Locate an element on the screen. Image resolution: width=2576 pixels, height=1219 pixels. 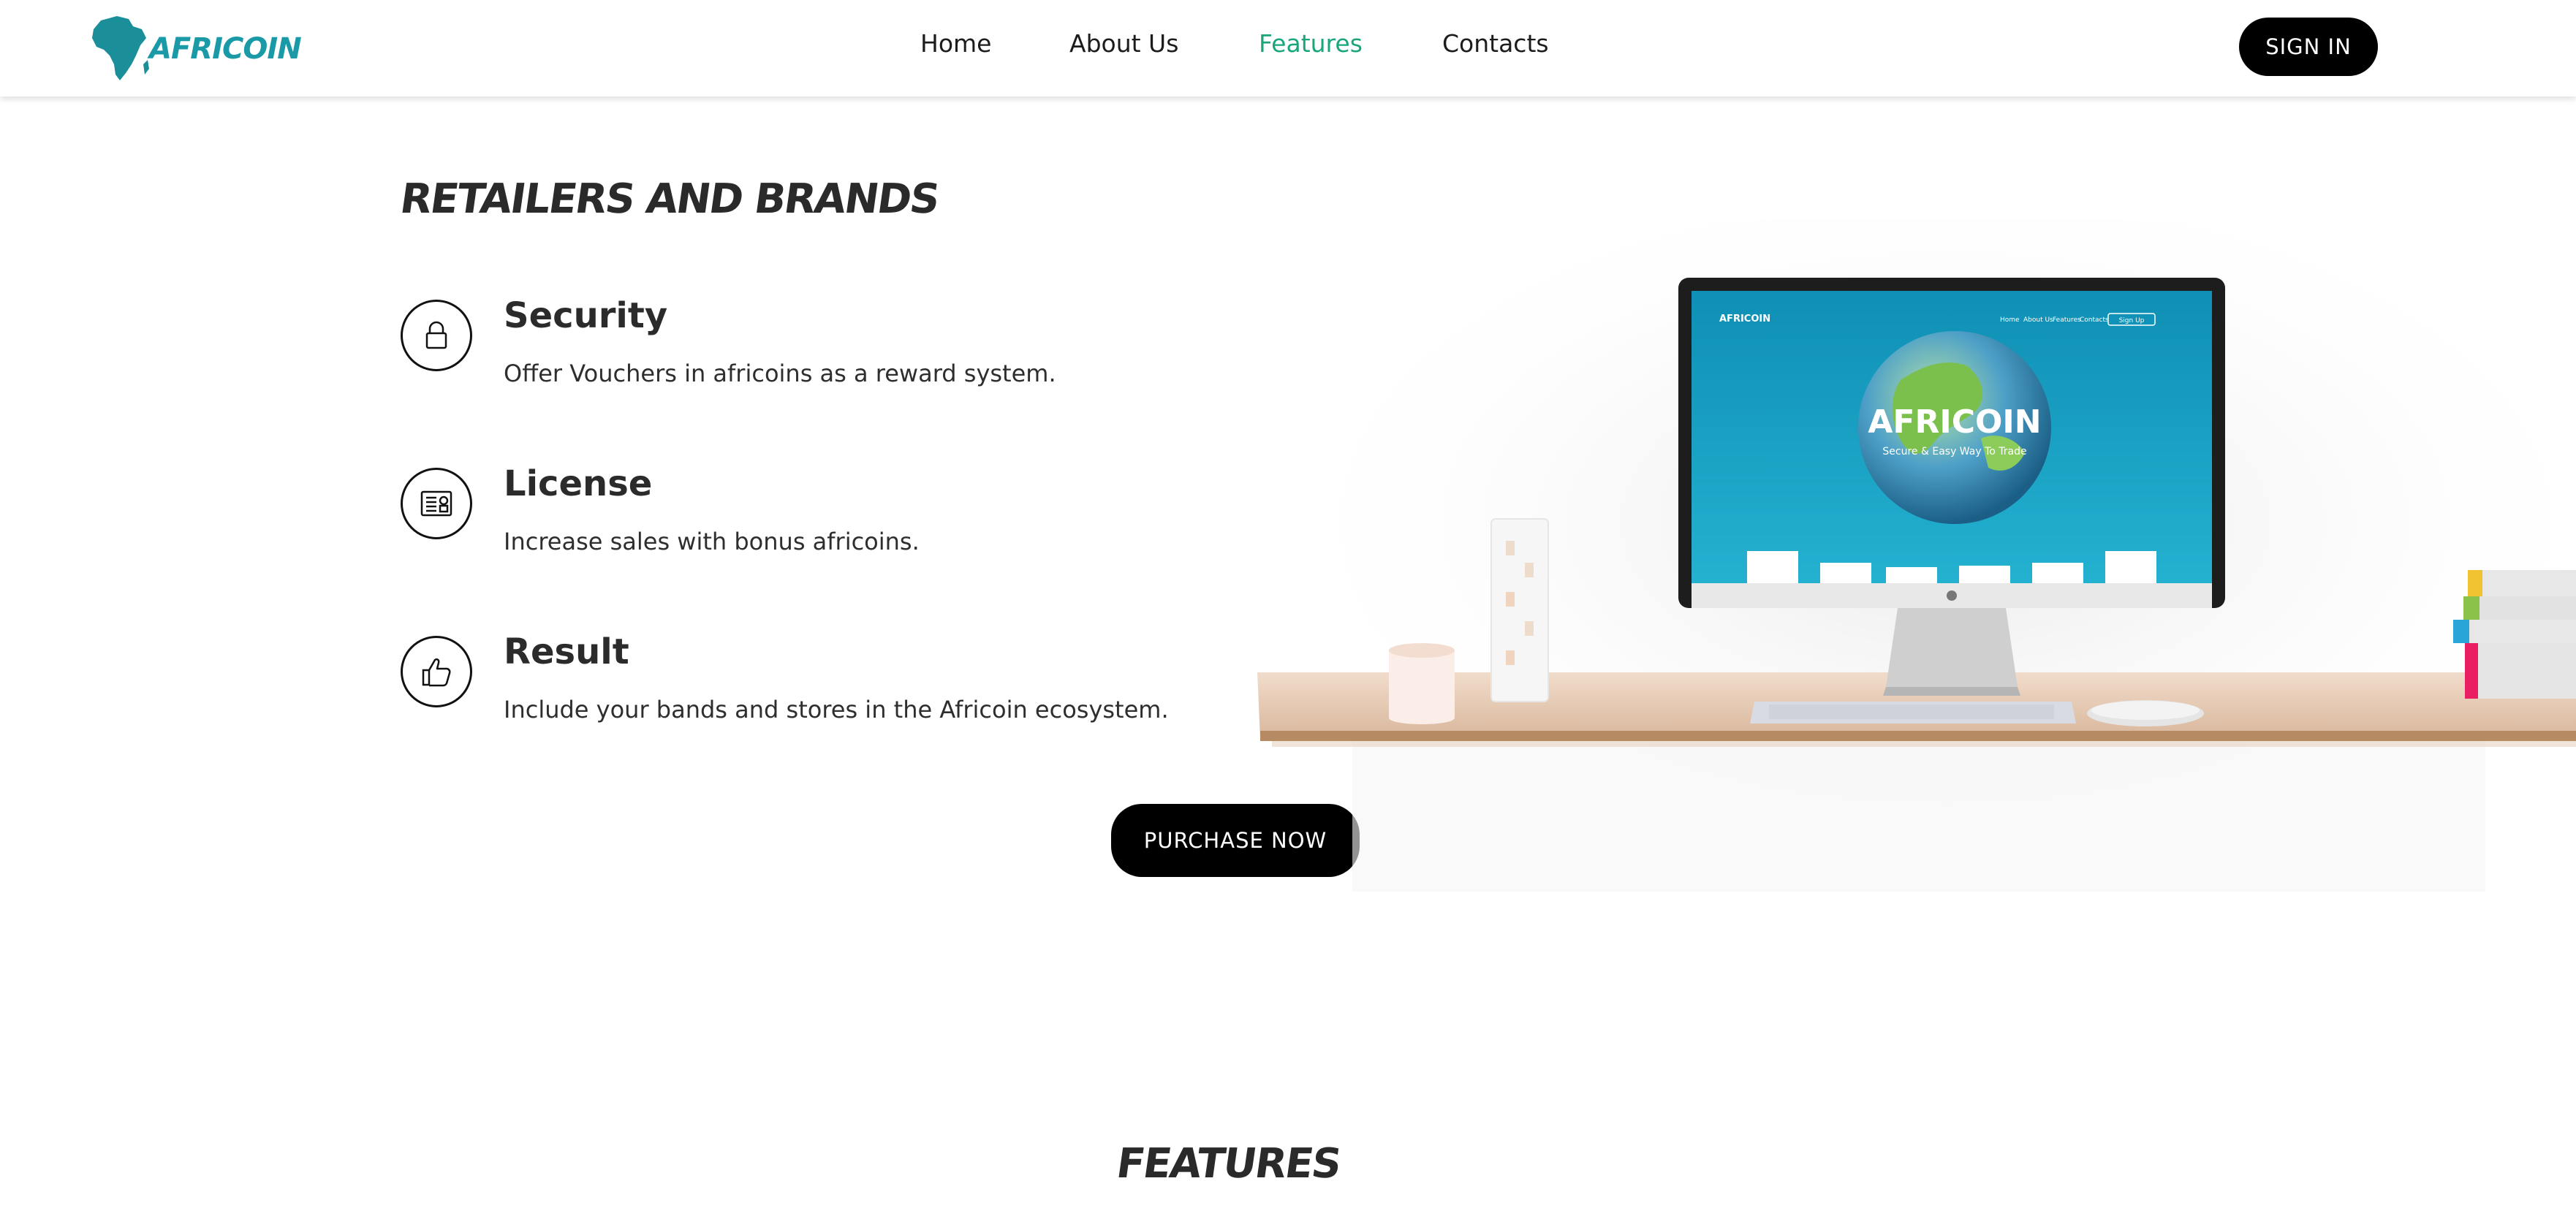
feature-title: Result is located at coordinates (566, 651).